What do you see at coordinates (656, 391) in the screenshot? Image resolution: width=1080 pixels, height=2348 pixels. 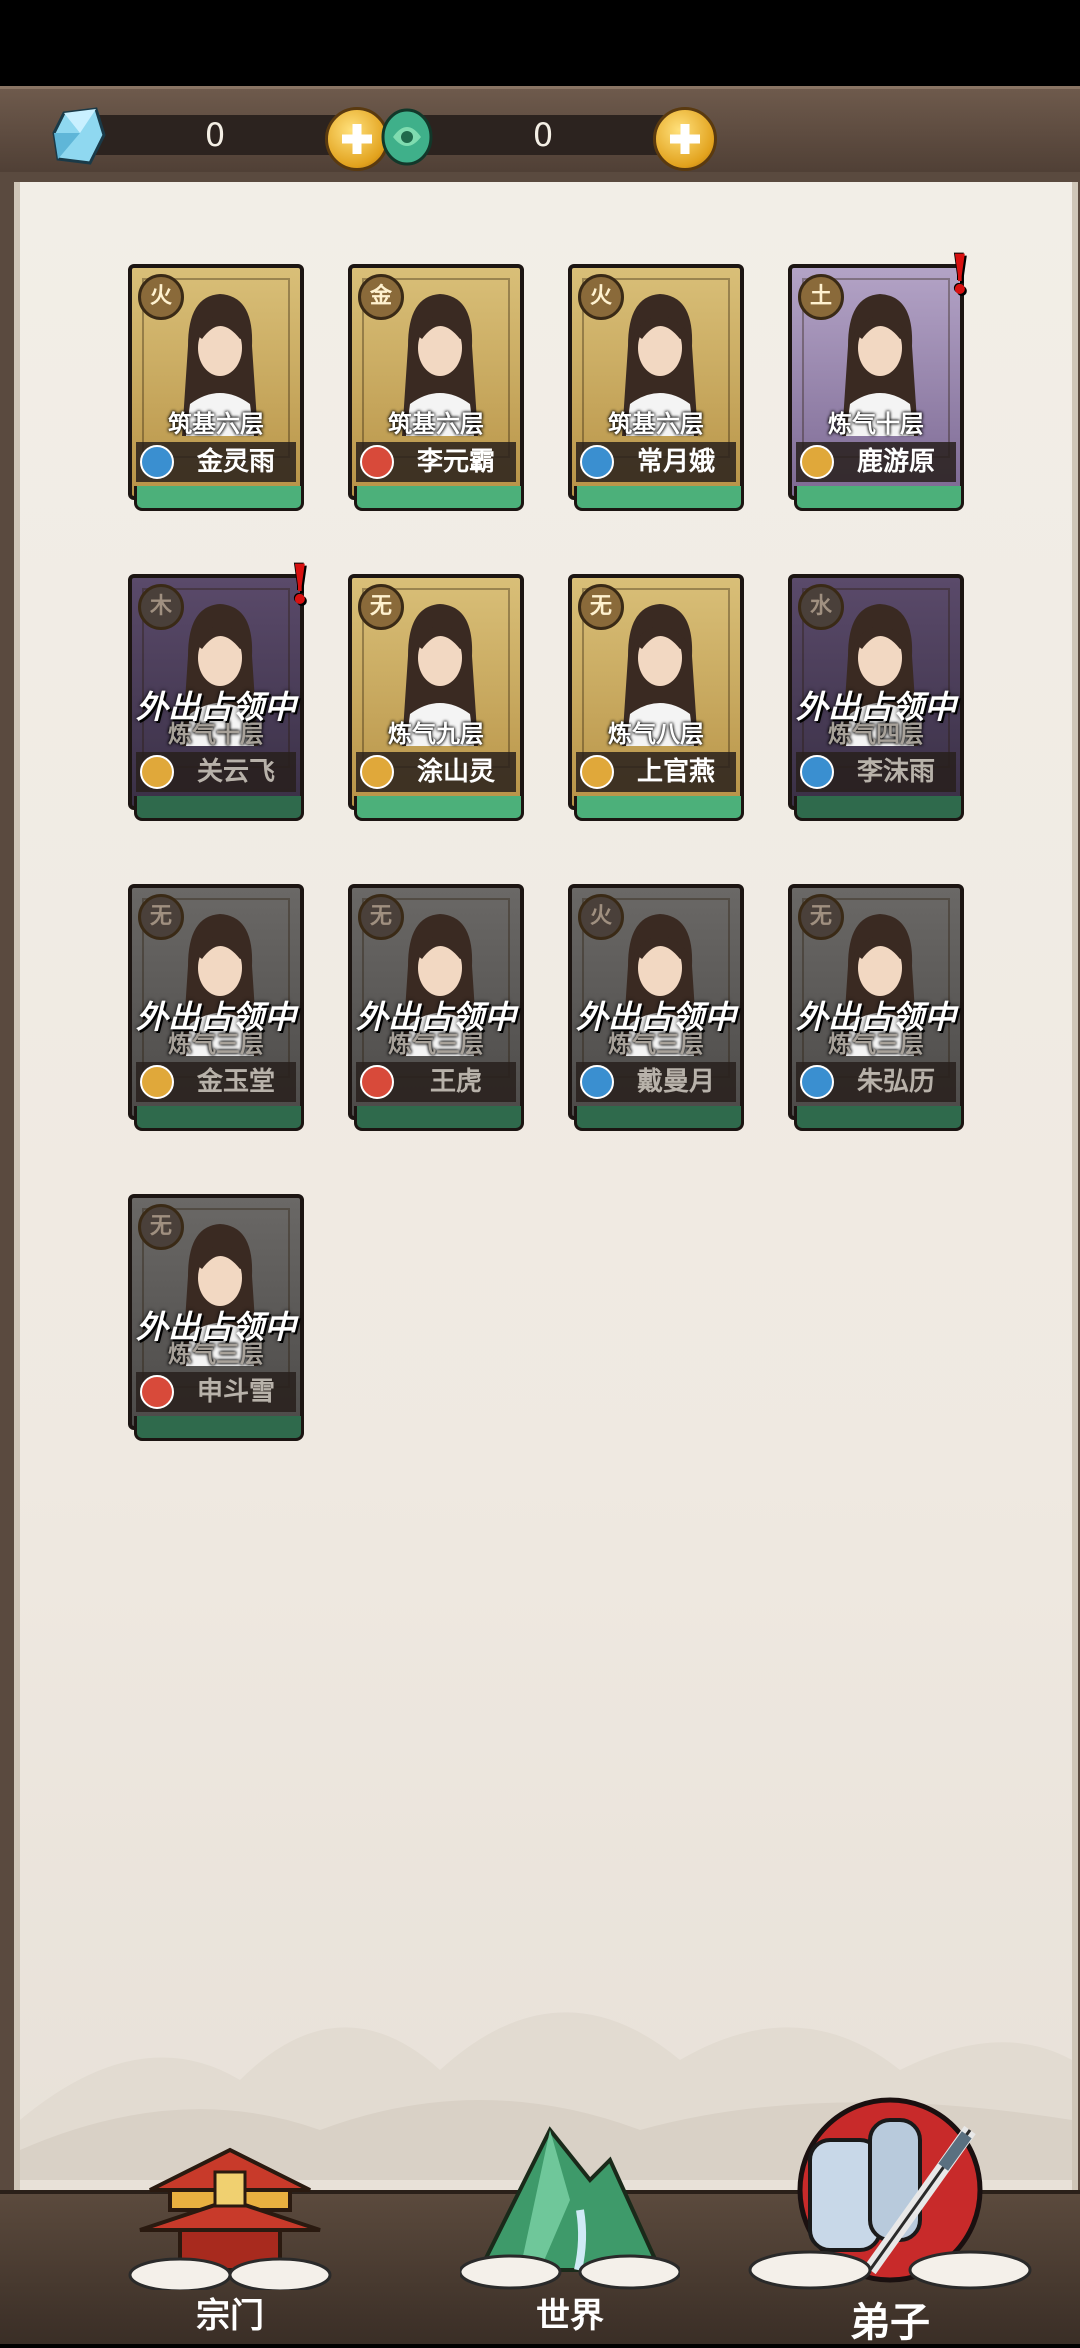 I see `disciple-card: 火筑基六层常月娥` at bounding box center [656, 391].